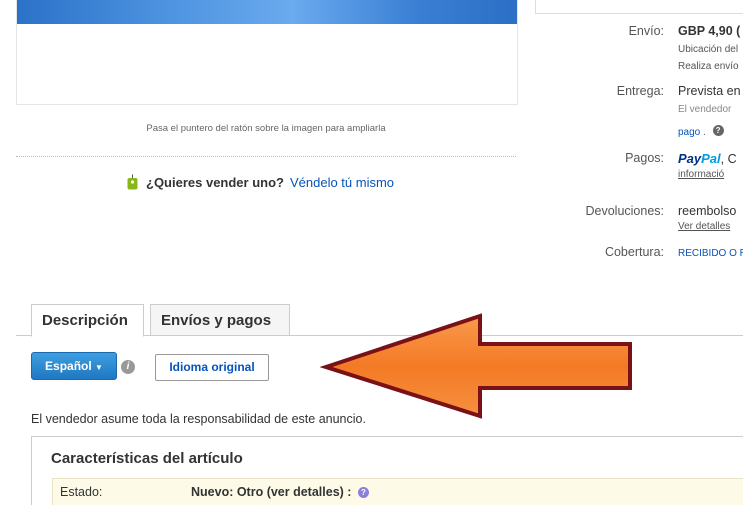 The height and width of the screenshot is (505, 743). Describe the element at coordinates (476, 366) in the screenshot. I see `annotation-arrow` at that location.